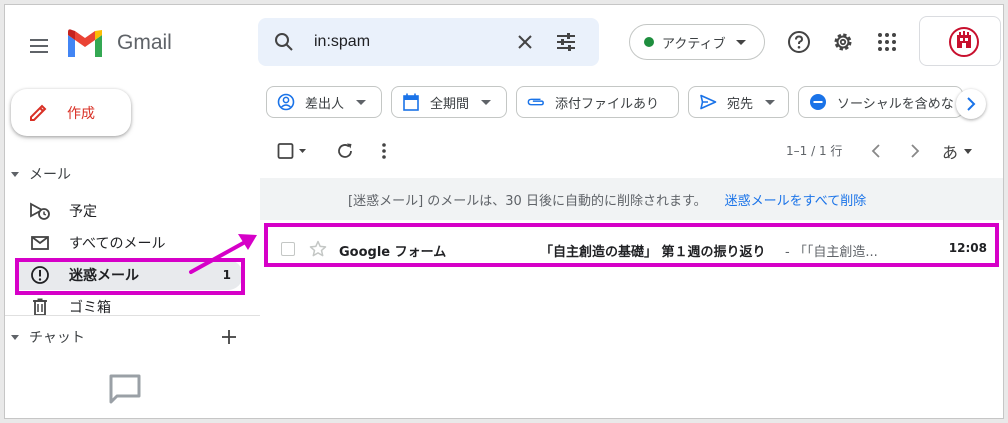  Describe the element at coordinates (393, 252) in the screenshot. I see `email-sender: Google フォーム` at that location.